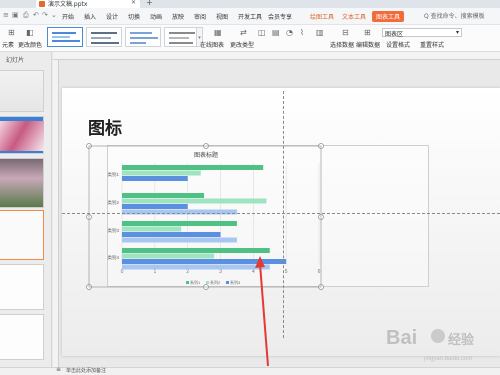  What do you see at coordinates (250, 4) in the screenshot?
I see `document-tab-bar: 演示文稿.pptx ✕ +` at bounding box center [250, 4].